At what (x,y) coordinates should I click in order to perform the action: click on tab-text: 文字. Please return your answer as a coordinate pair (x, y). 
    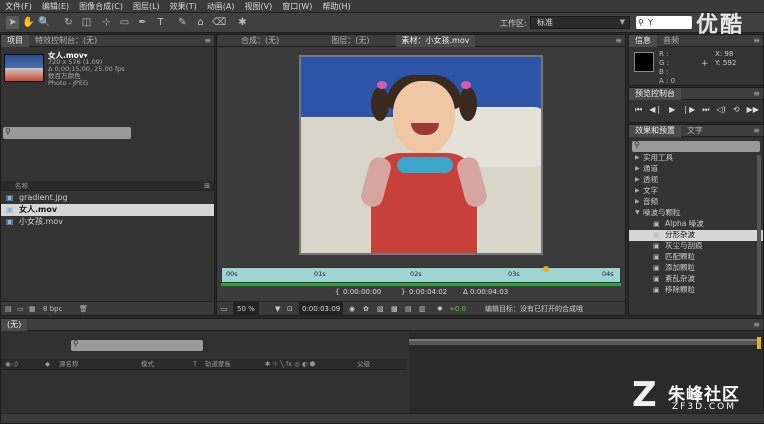
    Looking at the image, I should click on (695, 131).